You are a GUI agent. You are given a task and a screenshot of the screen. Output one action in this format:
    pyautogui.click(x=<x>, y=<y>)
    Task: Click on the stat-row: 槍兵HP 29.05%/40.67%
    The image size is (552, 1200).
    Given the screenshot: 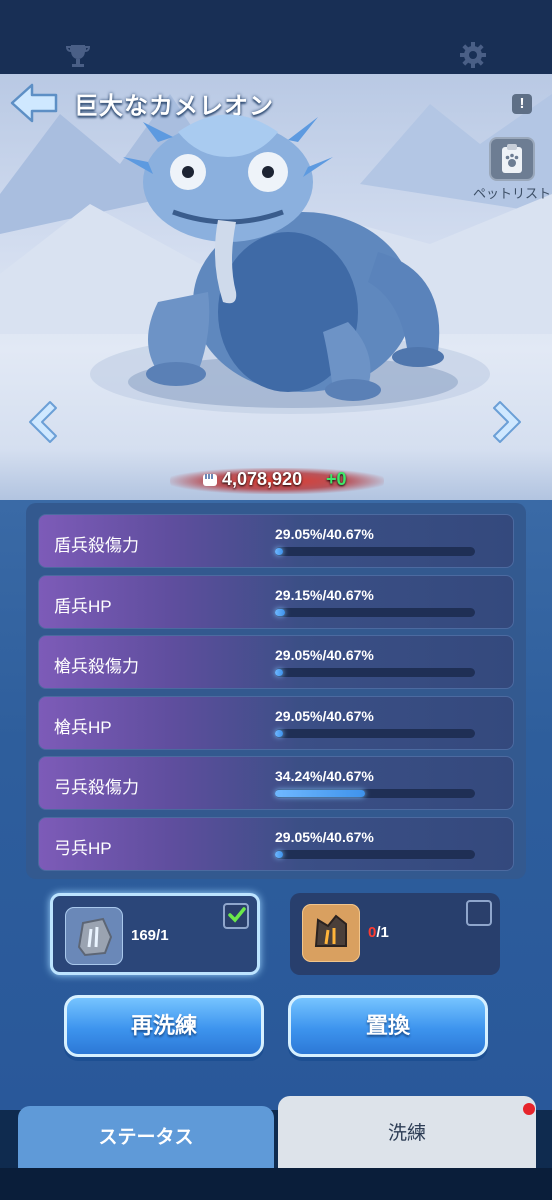 What is the action you would take?
    pyautogui.click(x=276, y=723)
    